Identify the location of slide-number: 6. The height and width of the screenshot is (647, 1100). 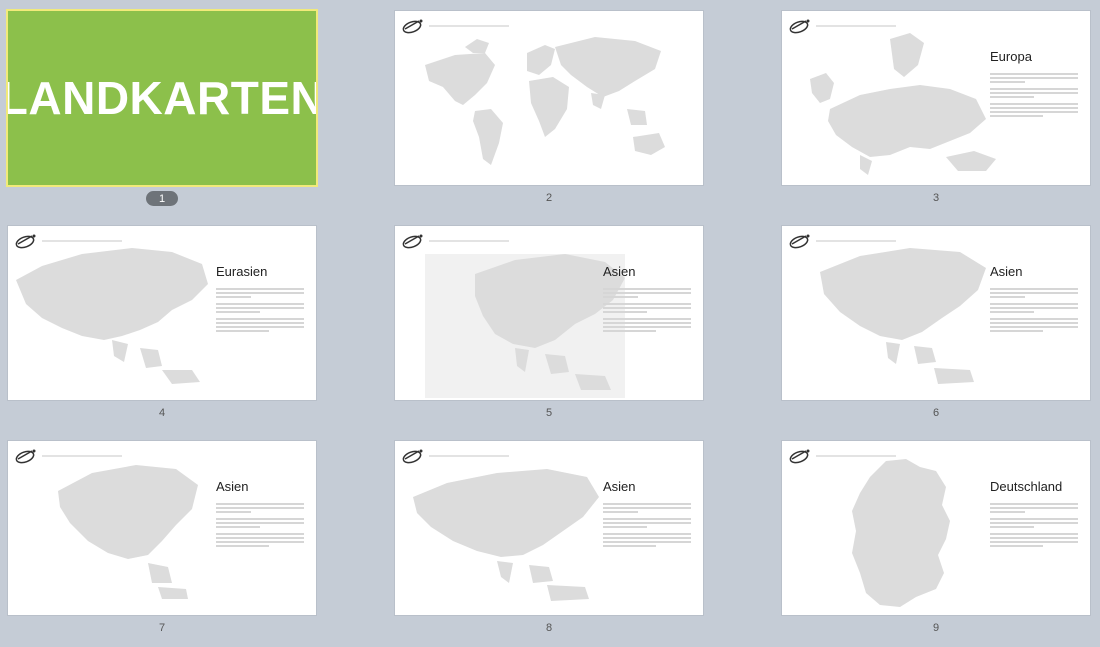
(936, 413).